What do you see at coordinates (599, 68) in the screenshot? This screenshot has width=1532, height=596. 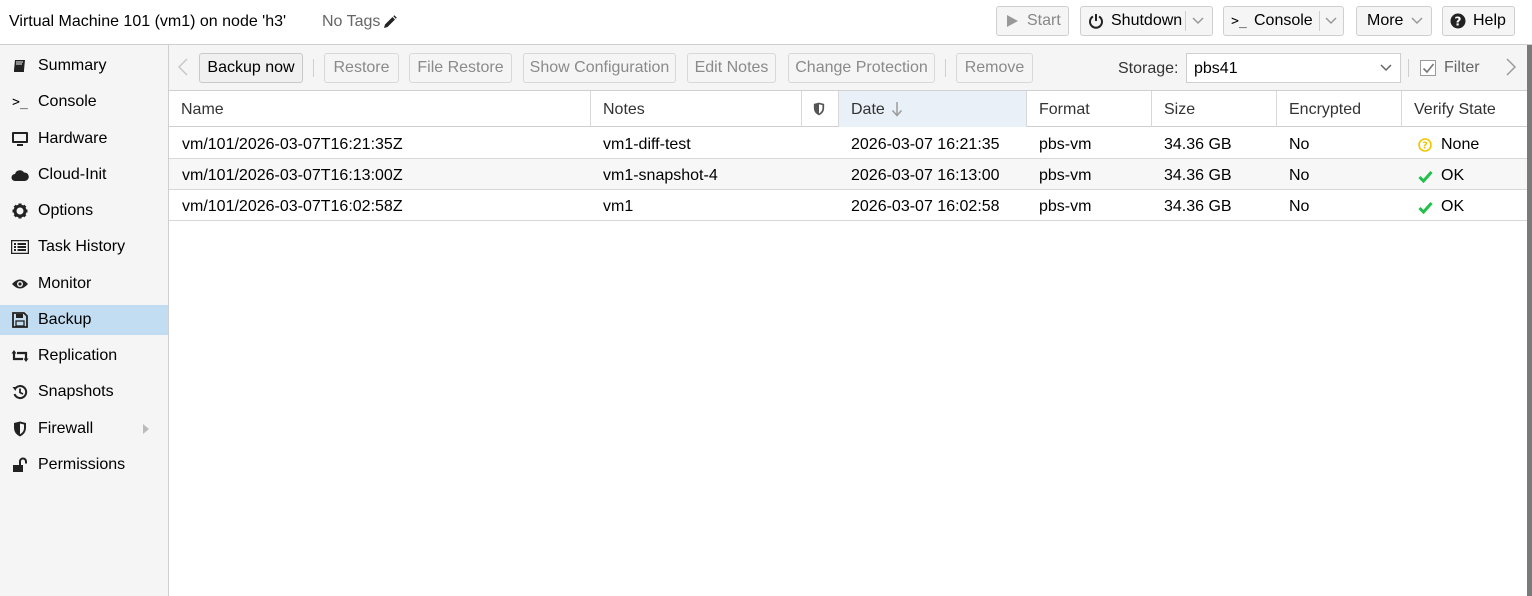 I see `show-configuration-button: Show Configuration` at bounding box center [599, 68].